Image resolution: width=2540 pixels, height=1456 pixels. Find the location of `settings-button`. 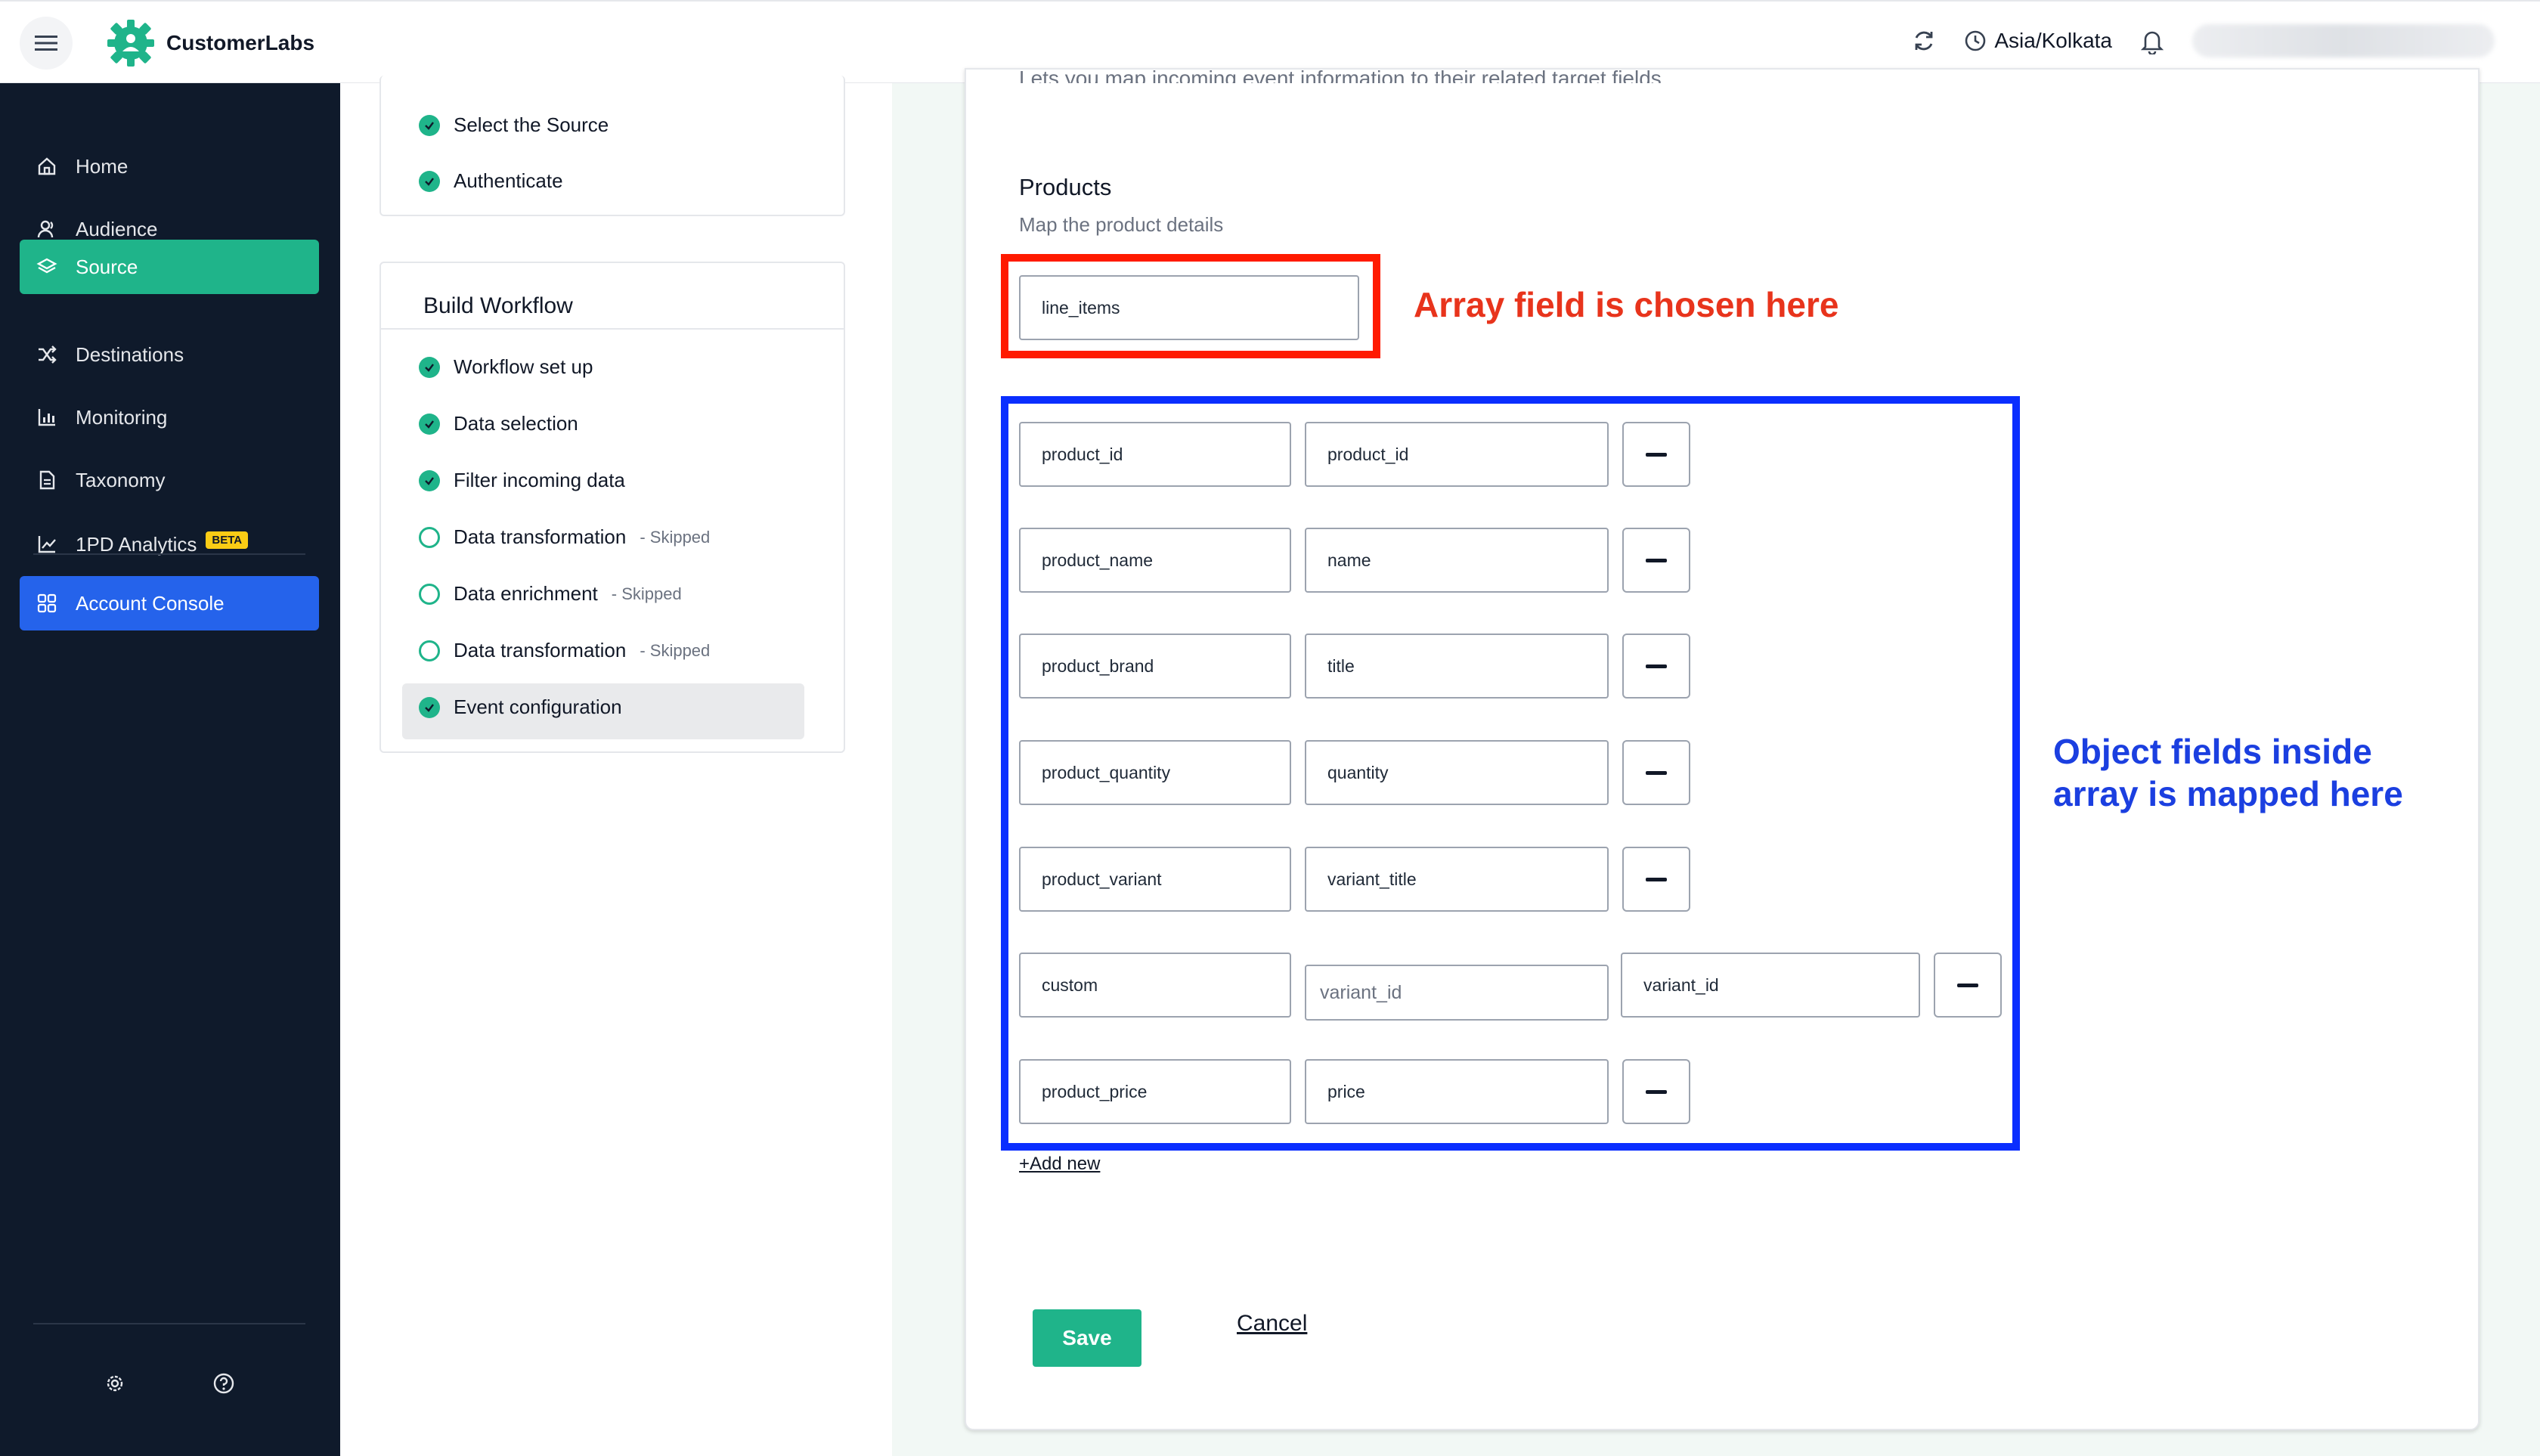

settings-button is located at coordinates (115, 1383).